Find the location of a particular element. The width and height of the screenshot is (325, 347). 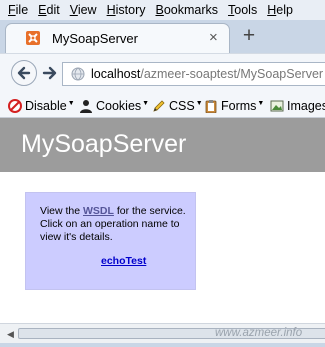

images-menu: Images is located at coordinates (297, 105).